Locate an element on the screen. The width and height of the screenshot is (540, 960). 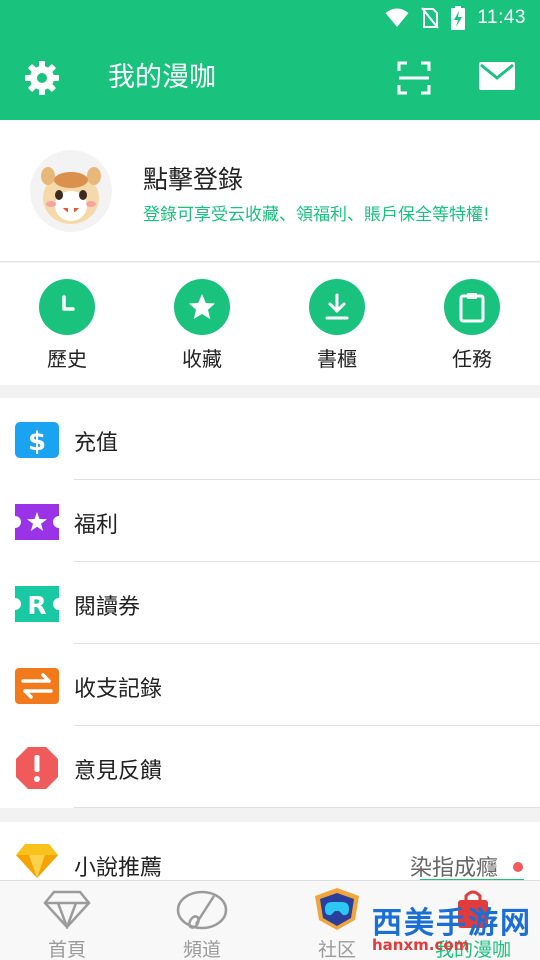
menu-item-label: 福利 is located at coordinates (96, 525).